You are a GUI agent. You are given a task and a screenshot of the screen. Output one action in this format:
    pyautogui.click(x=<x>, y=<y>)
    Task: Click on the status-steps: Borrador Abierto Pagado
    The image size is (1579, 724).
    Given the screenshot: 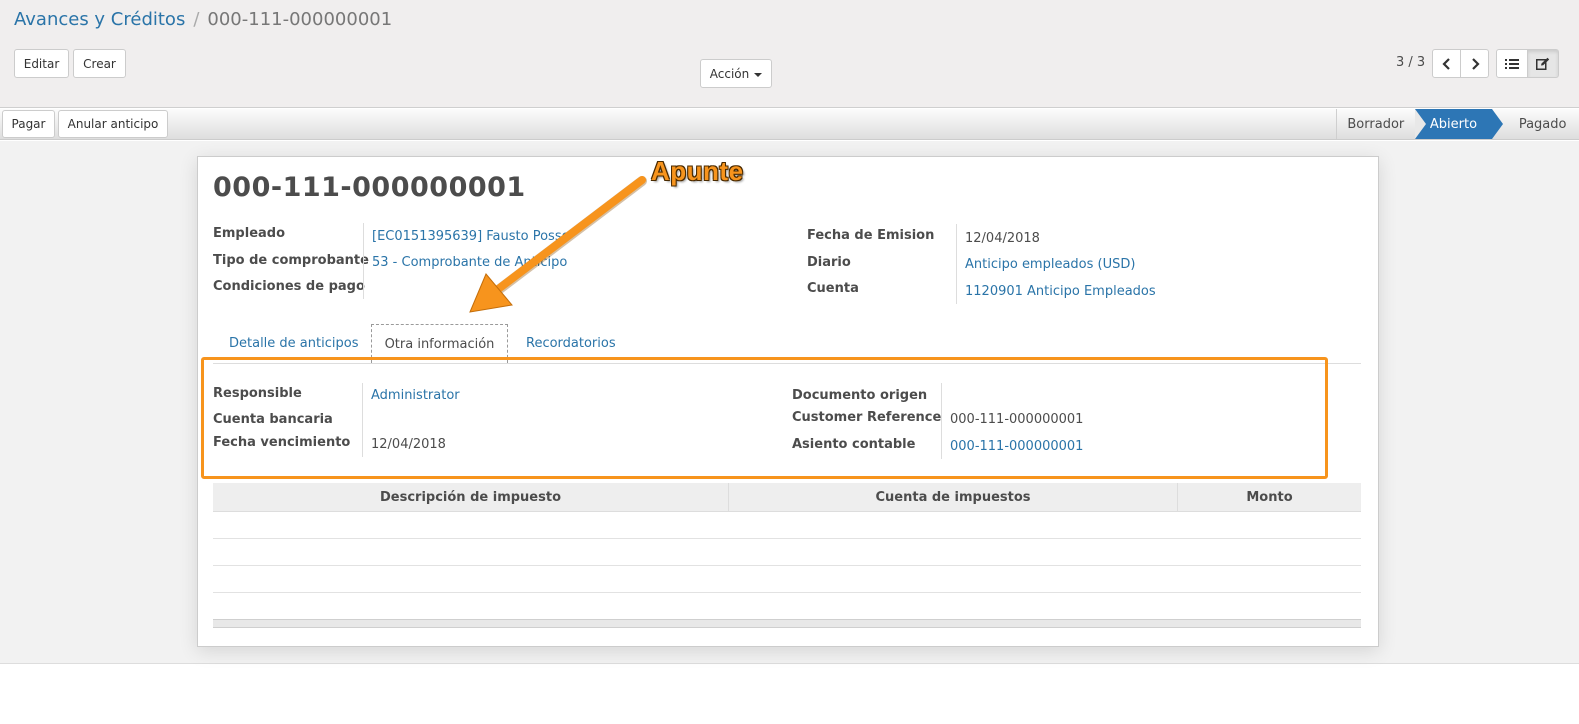 What is the action you would take?
    pyautogui.click(x=1457, y=124)
    